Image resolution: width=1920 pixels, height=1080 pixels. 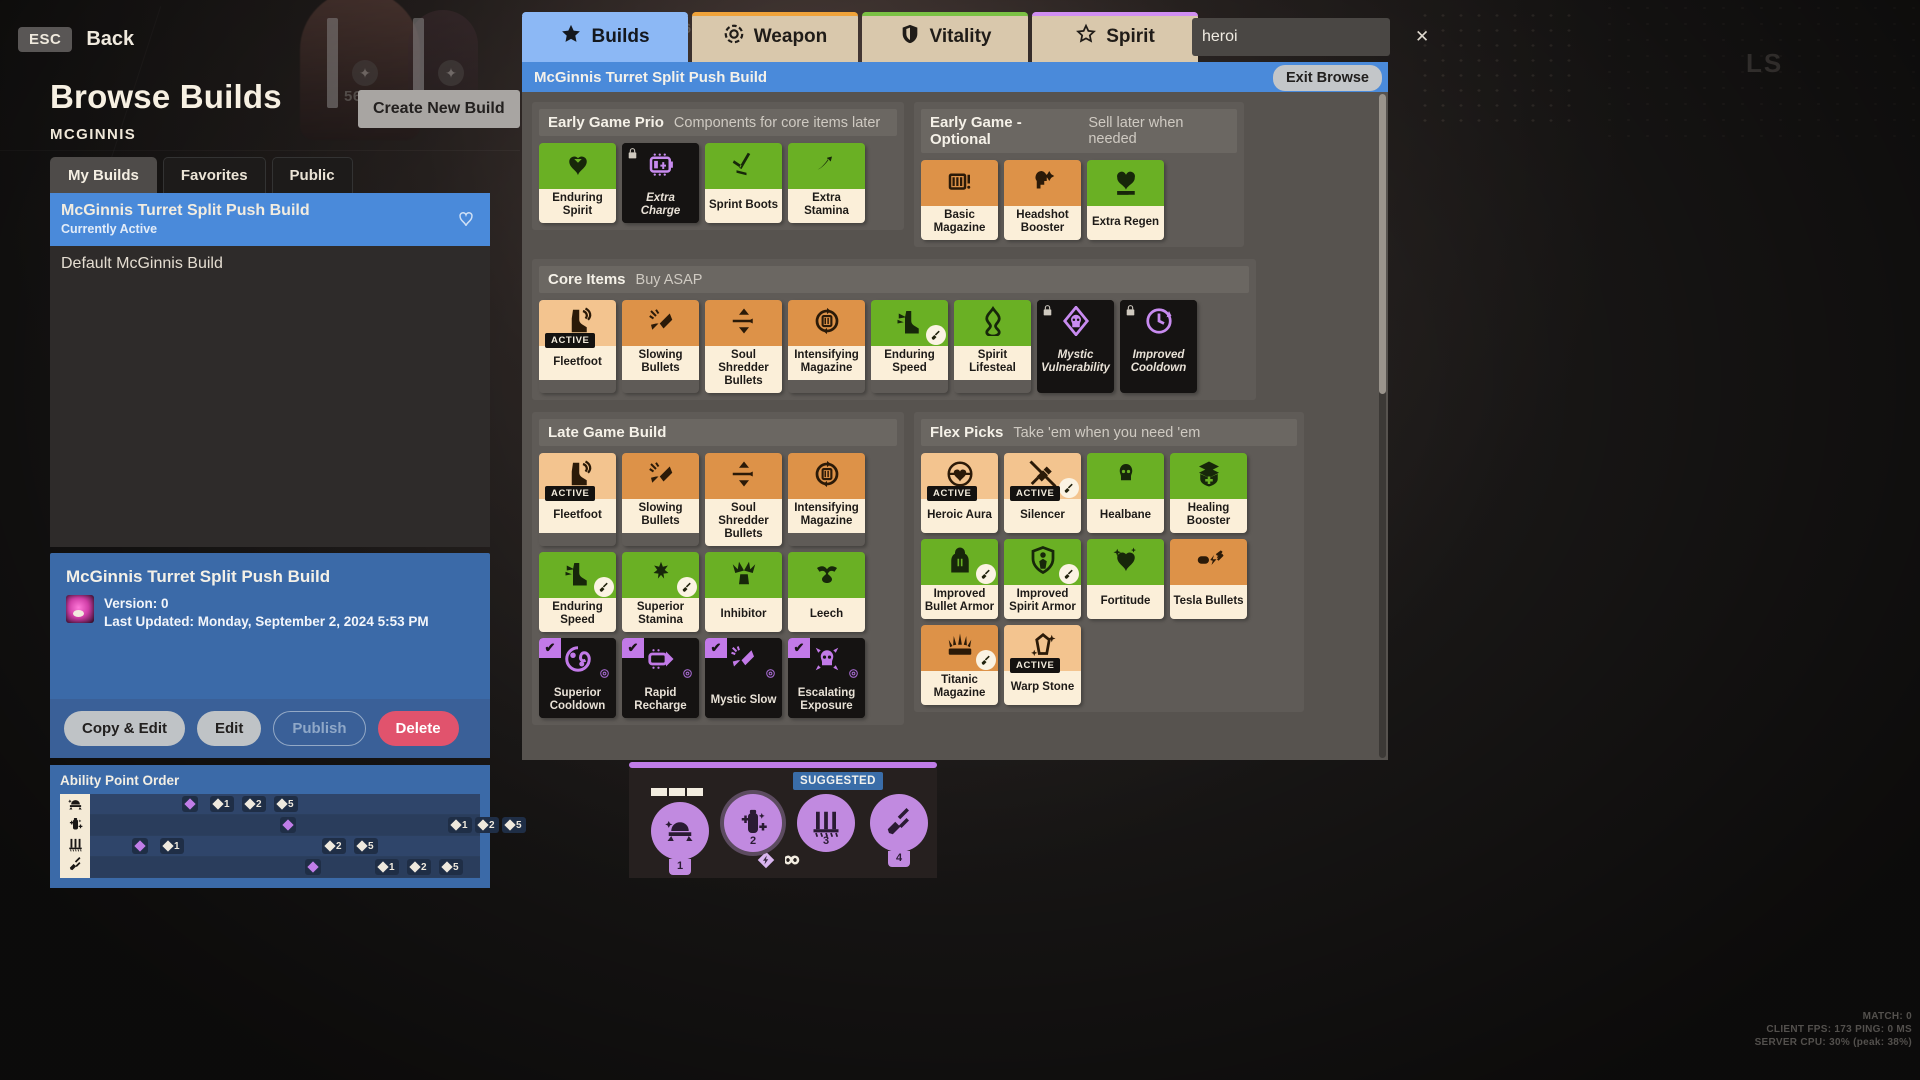 What do you see at coordinates (439, 109) in the screenshot?
I see `create-new-build-button: Create New Build` at bounding box center [439, 109].